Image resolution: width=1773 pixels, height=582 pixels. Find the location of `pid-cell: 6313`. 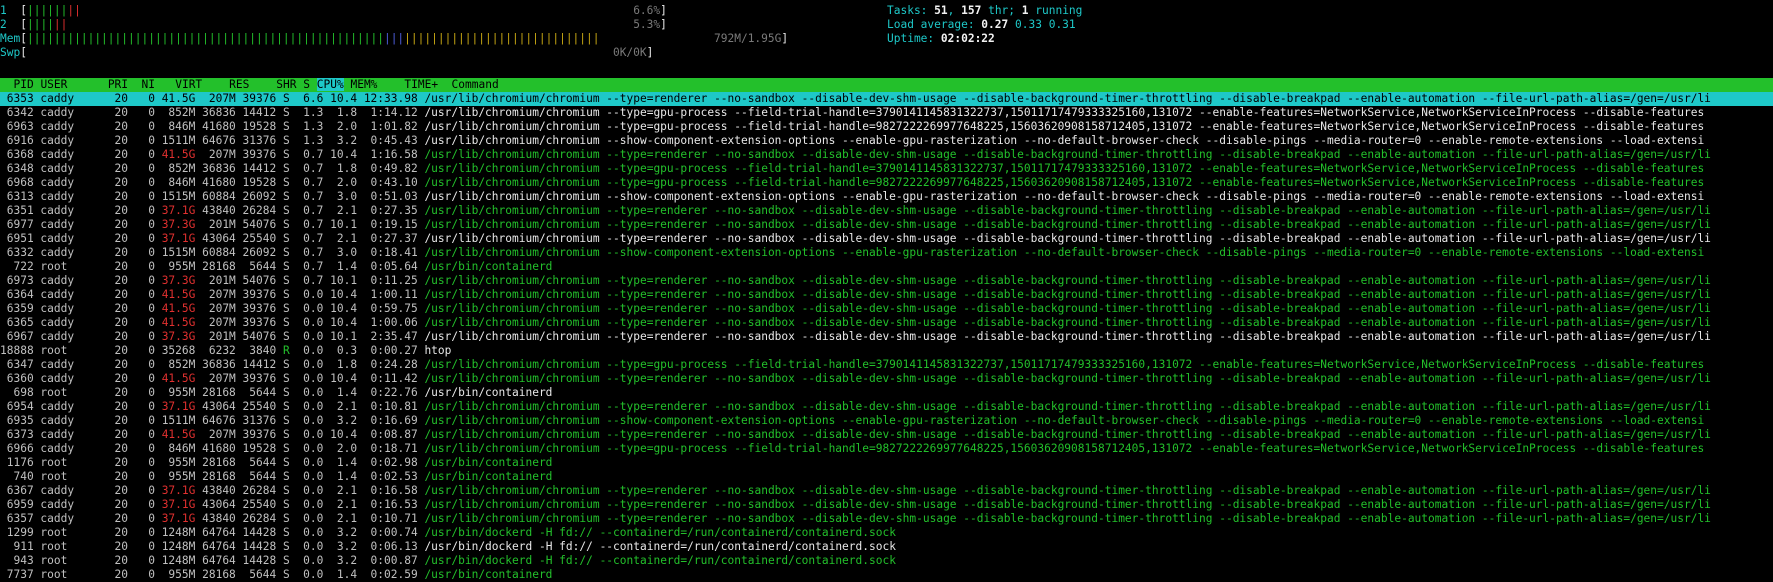

pid-cell: 6313 is located at coordinates (20, 196).